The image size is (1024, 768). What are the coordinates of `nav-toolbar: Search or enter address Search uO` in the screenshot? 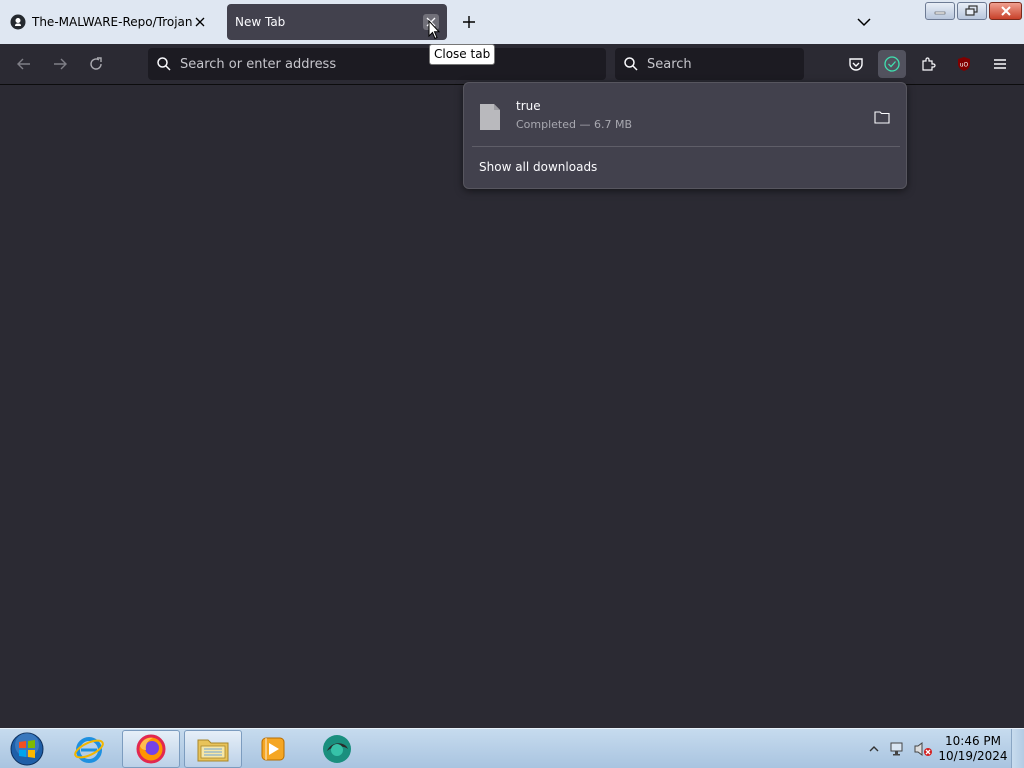 It's located at (512, 64).